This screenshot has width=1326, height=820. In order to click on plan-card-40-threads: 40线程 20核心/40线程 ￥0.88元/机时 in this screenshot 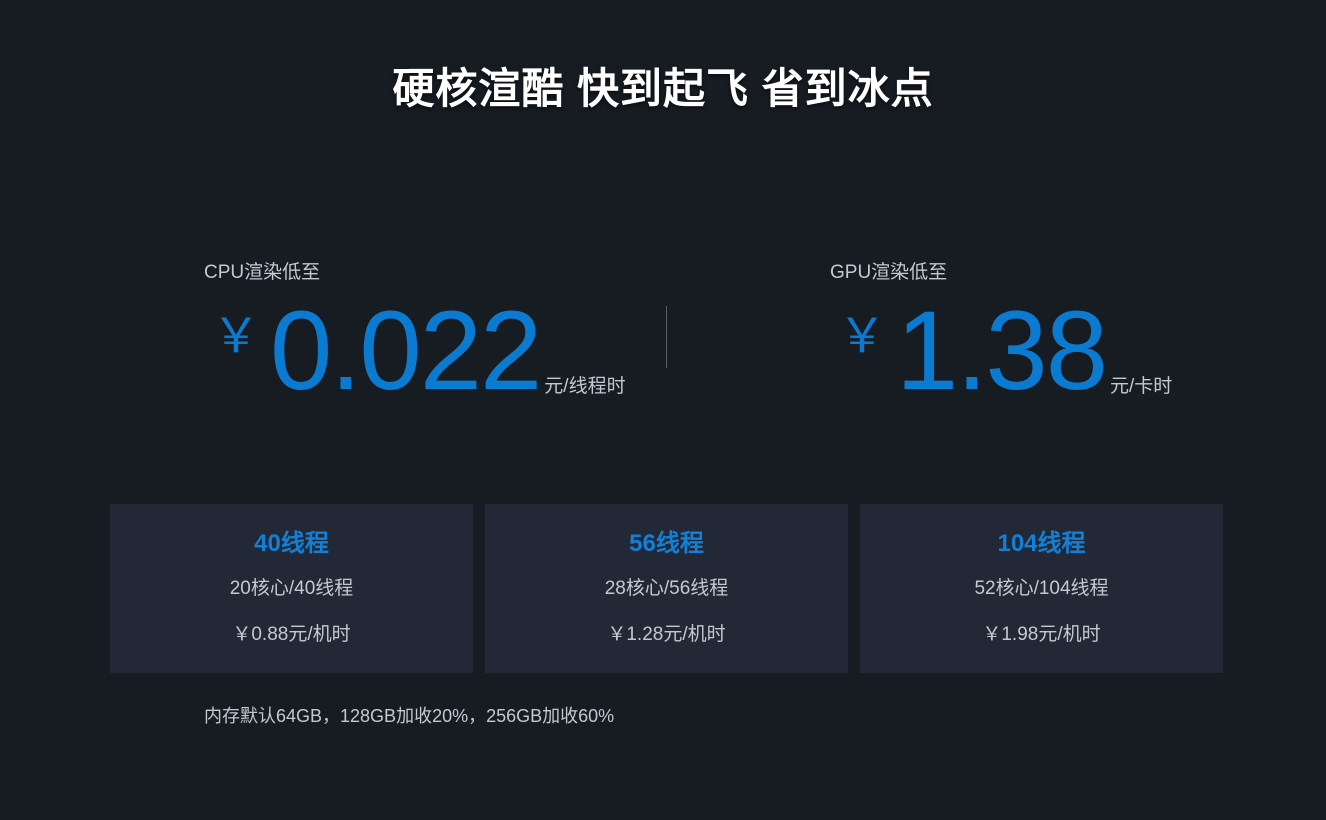, I will do `click(291, 588)`.